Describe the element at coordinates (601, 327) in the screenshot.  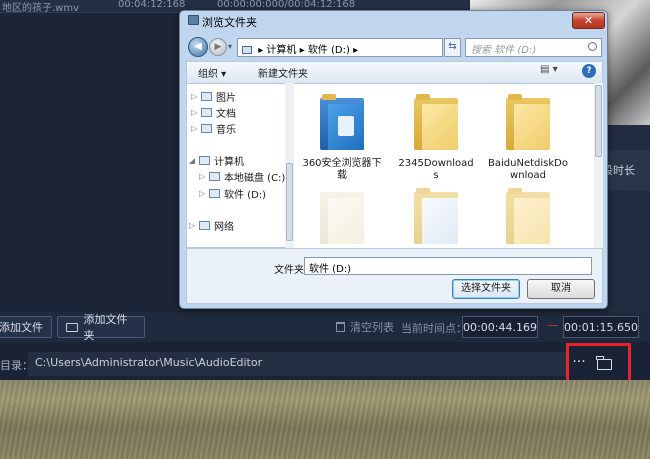
I see `end-time-field: 00:01:15.650` at that location.